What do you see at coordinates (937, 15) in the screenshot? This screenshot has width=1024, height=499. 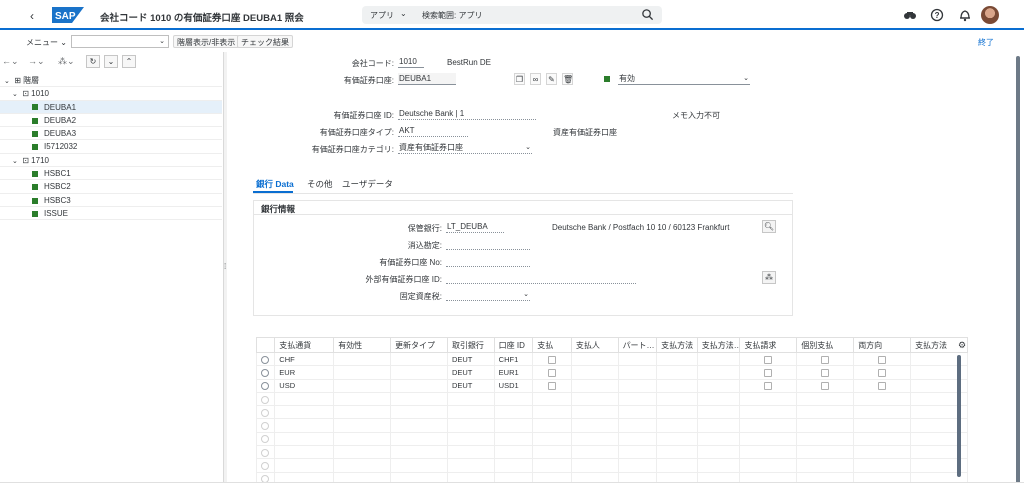 I see `help-icon: ?` at bounding box center [937, 15].